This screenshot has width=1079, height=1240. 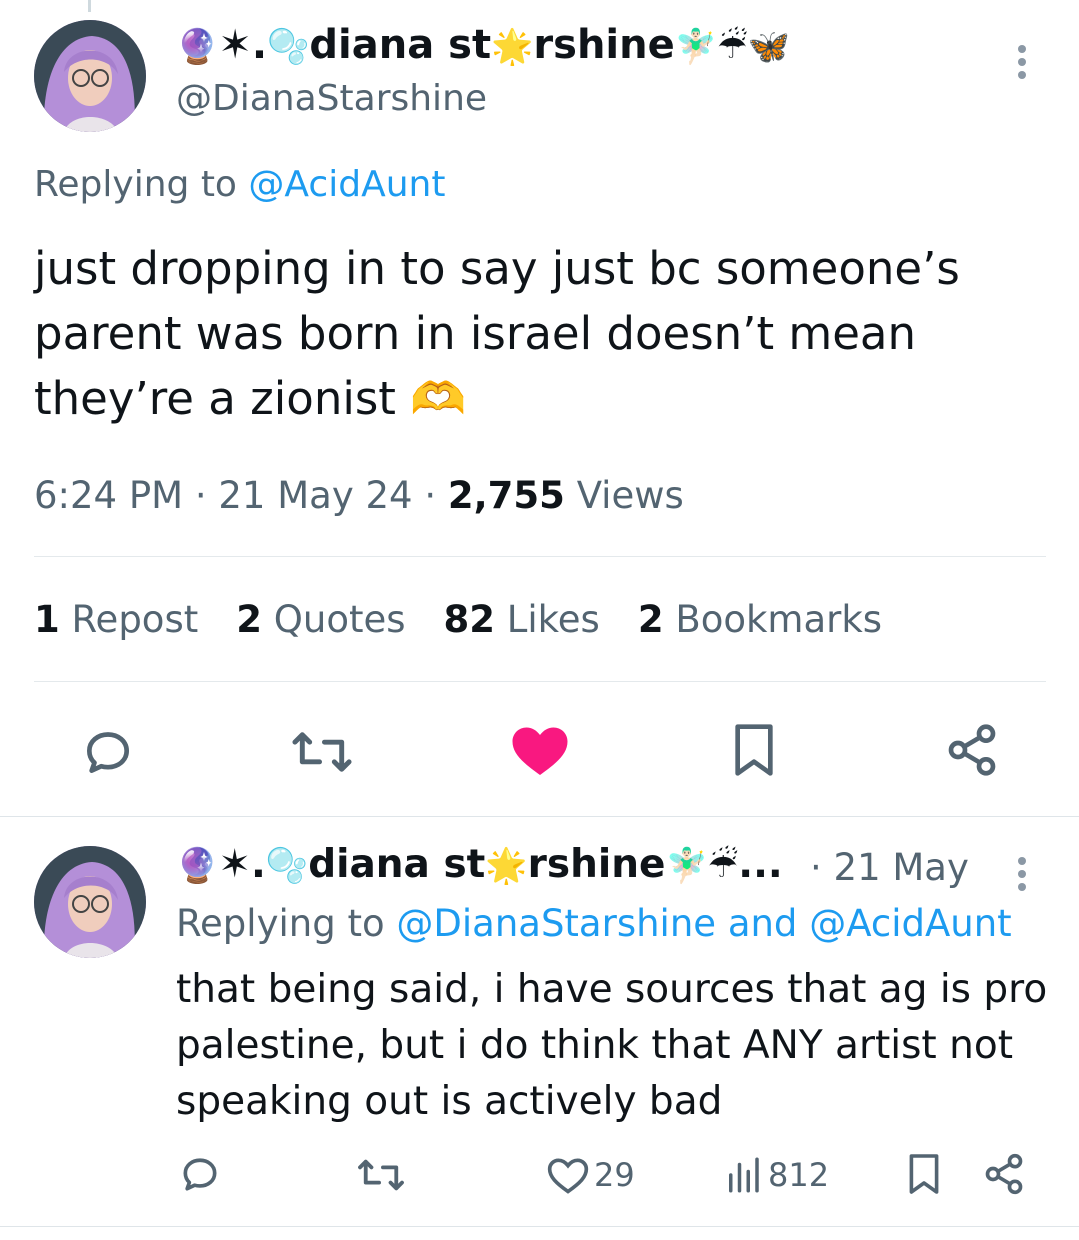 What do you see at coordinates (483, 45) in the screenshot?
I see `display-name: 🔮✶.🫧diana st🌟rshine🧚🏻‍♂️☔🦋` at bounding box center [483, 45].